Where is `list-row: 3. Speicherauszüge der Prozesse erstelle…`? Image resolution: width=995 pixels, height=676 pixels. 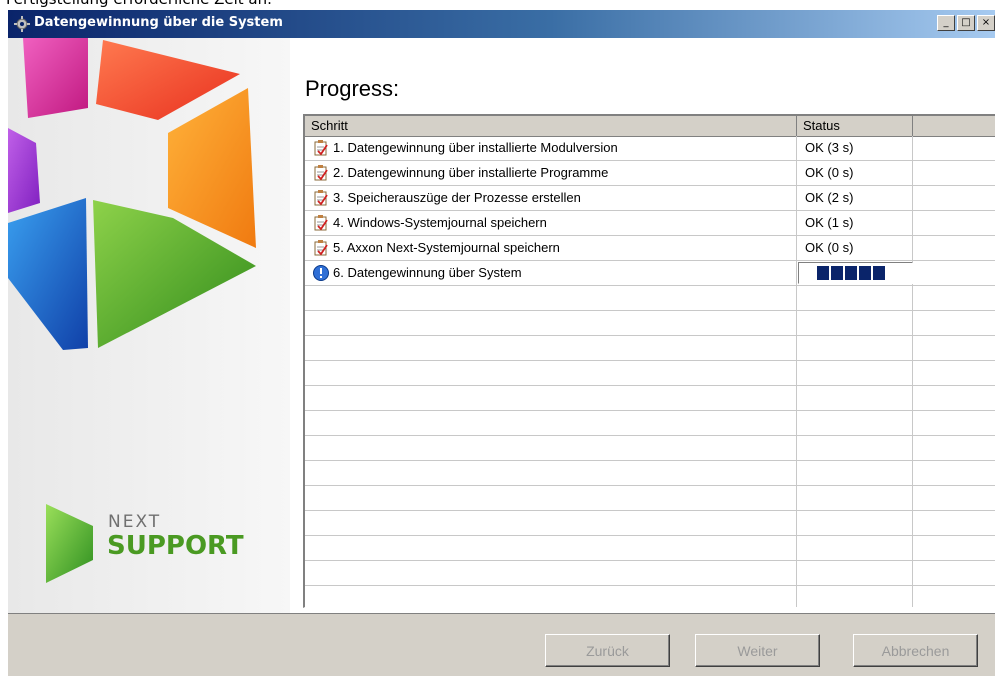 list-row: 3. Speicherauszüge der Prozesse erstelle… is located at coordinates (650, 198).